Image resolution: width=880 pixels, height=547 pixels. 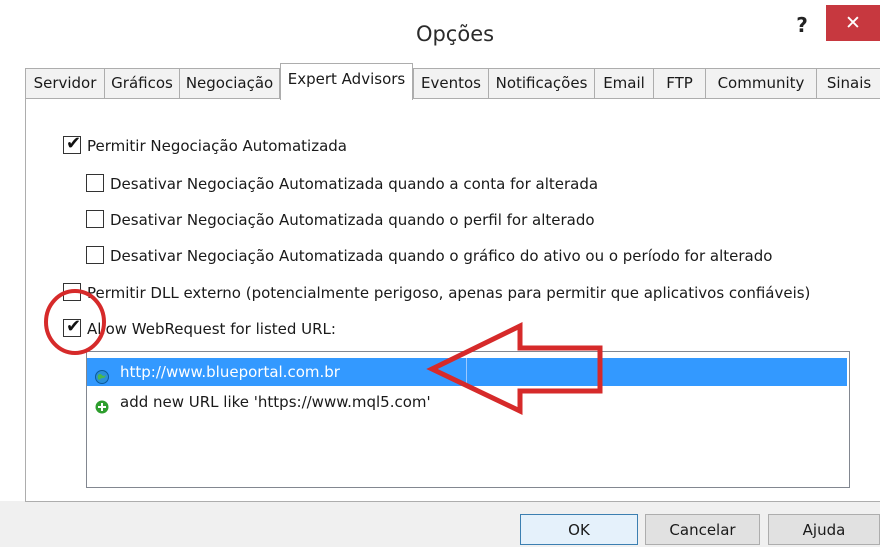 I want to click on close-button: ✕, so click(x=853, y=23).